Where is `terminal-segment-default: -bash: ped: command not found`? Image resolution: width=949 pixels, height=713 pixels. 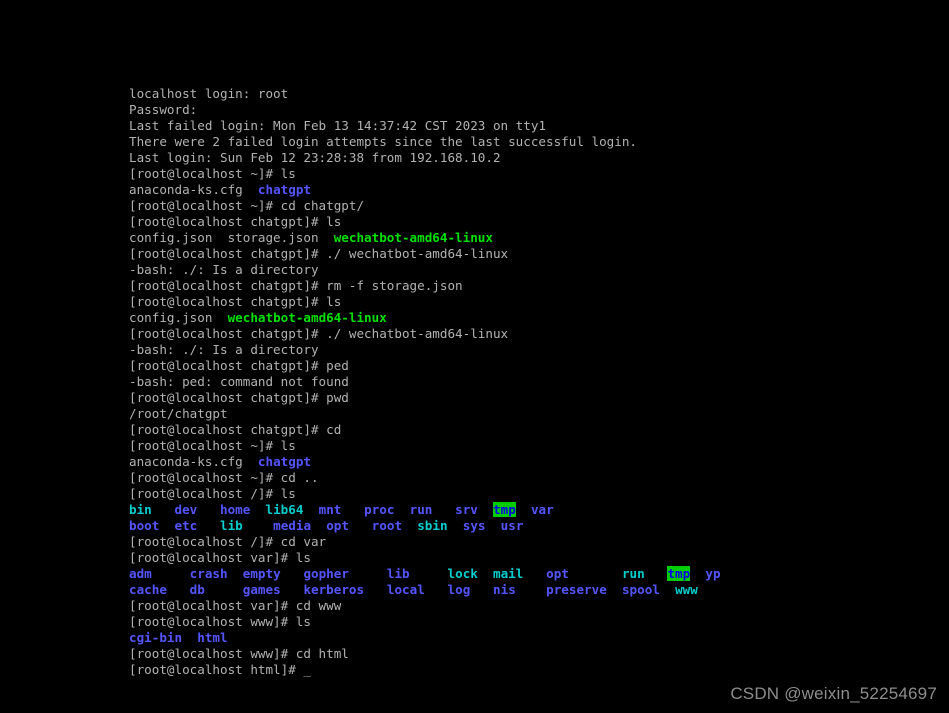 terminal-segment-default: -bash: ped: command not found is located at coordinates (239, 381).